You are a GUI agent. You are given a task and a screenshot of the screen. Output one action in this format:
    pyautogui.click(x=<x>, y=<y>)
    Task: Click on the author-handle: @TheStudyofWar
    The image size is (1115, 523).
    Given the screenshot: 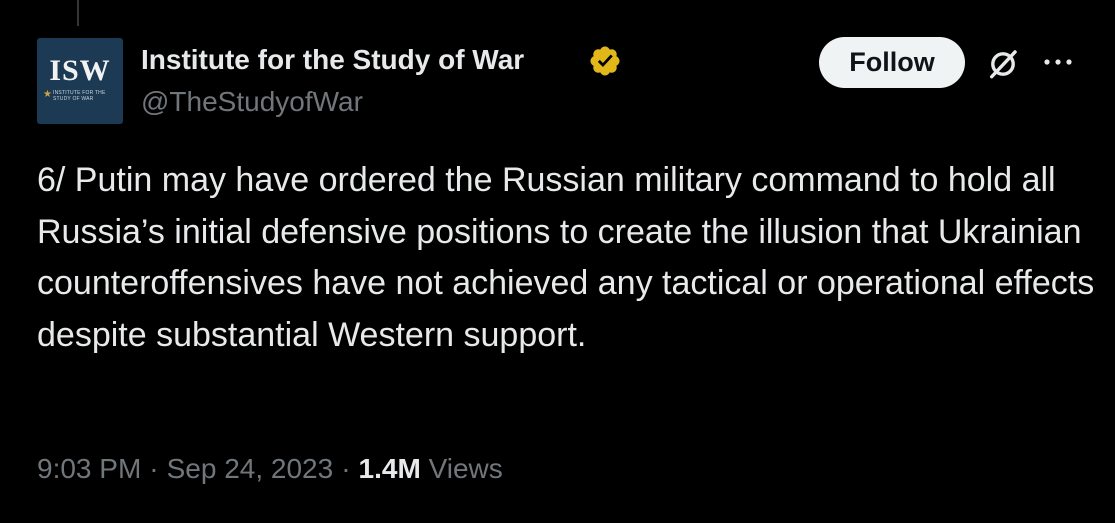 What is the action you would take?
    pyautogui.click(x=252, y=102)
    